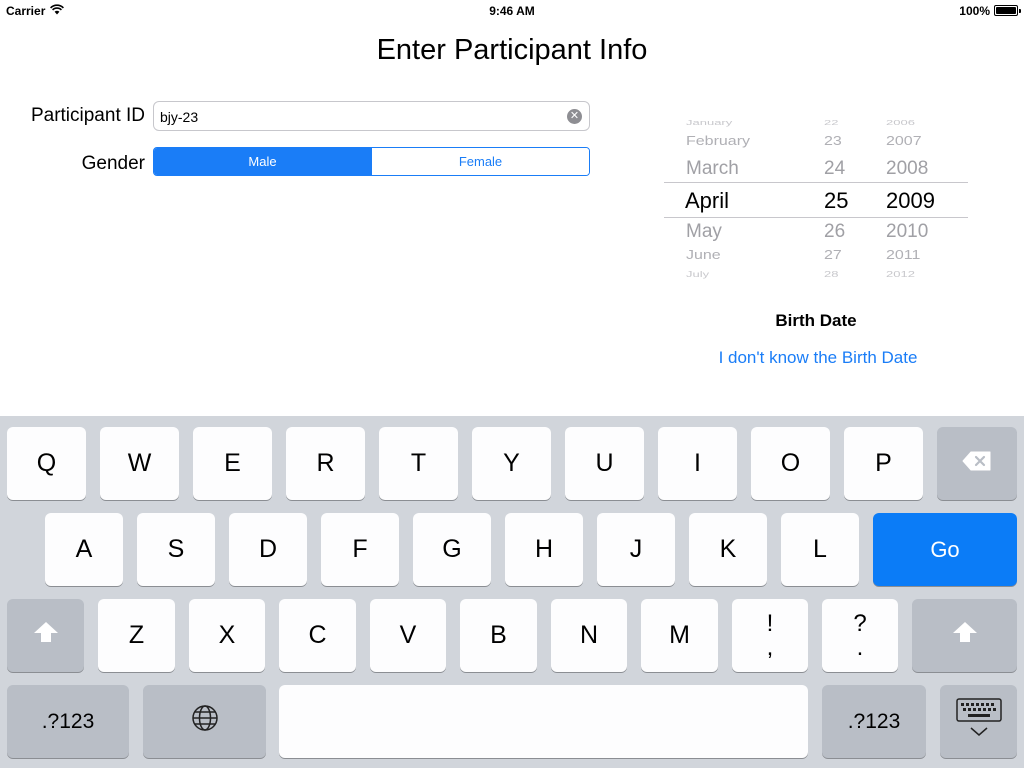 This screenshot has width=1024, height=768. What do you see at coordinates (770, 623) in the screenshot?
I see `key-exclaim-label: !` at bounding box center [770, 623].